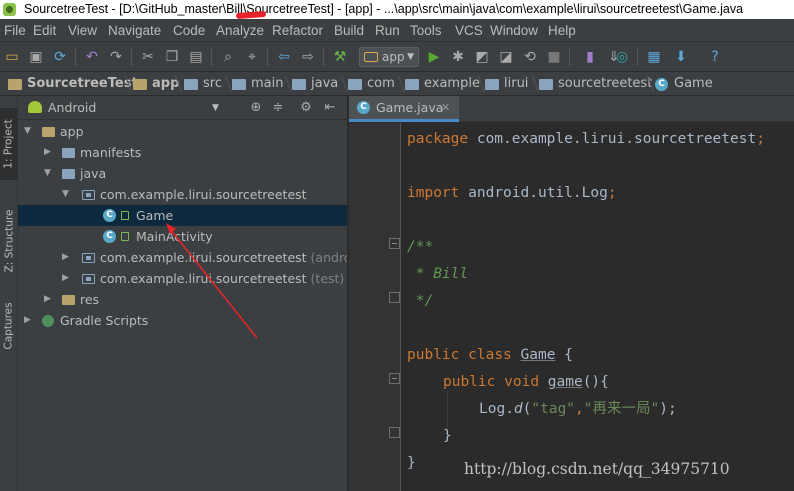  What do you see at coordinates (469, 30) in the screenshot?
I see `menu-vcs: VCS` at bounding box center [469, 30].